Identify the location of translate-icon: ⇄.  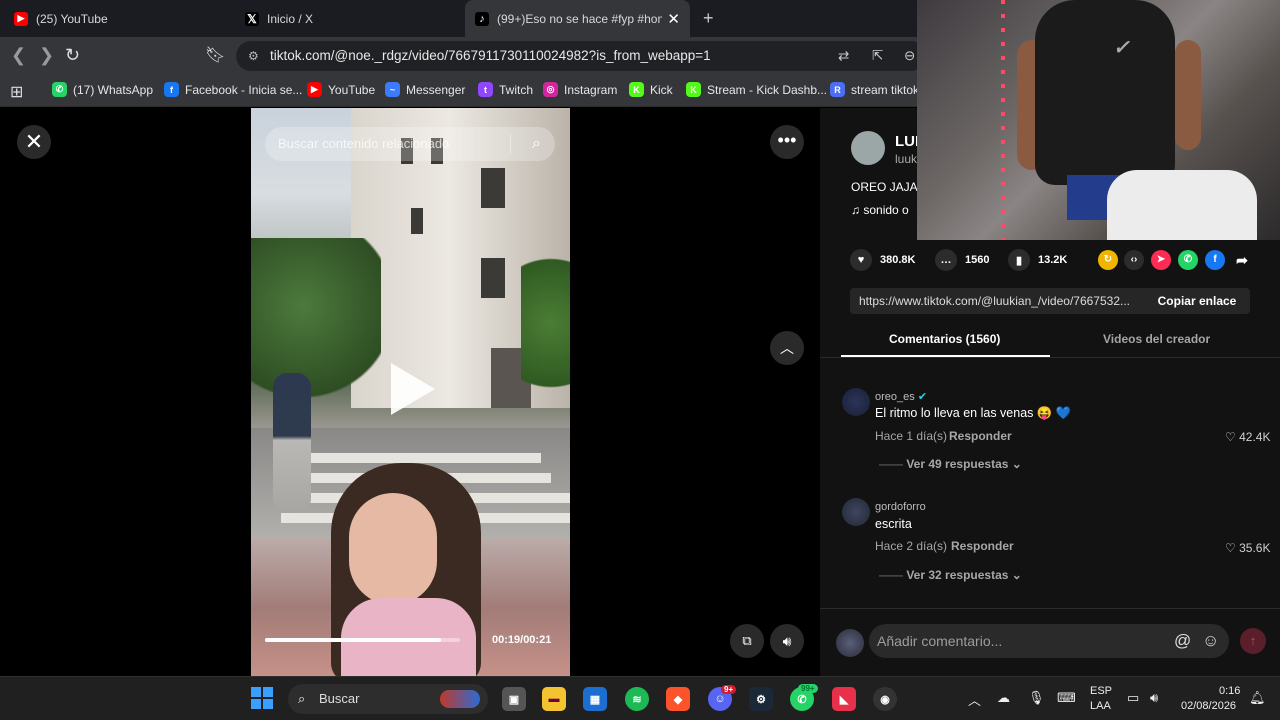
(843, 56).